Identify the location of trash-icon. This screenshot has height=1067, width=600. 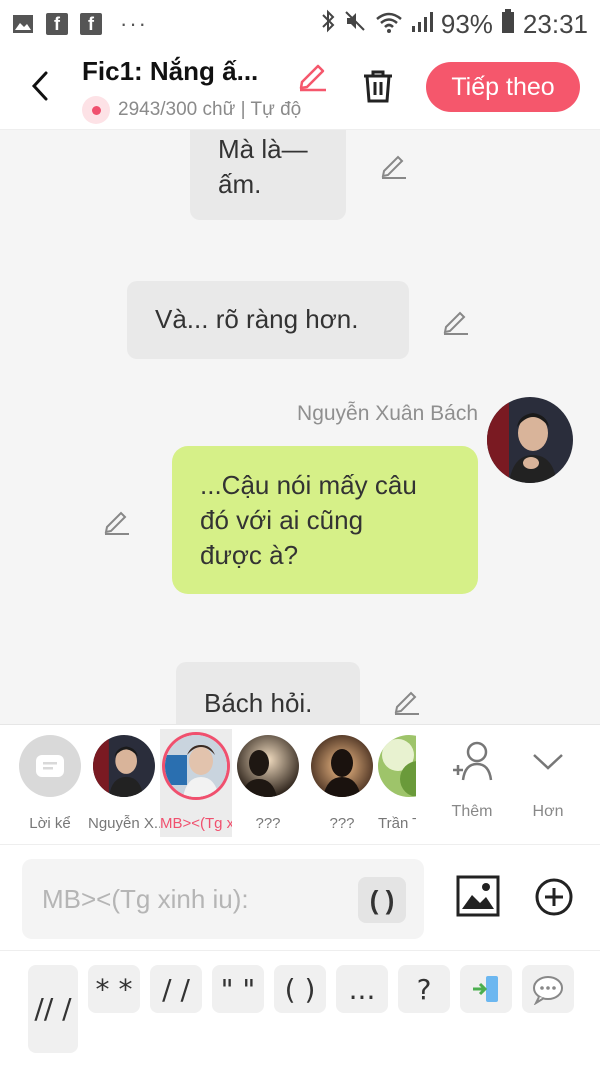
(378, 86).